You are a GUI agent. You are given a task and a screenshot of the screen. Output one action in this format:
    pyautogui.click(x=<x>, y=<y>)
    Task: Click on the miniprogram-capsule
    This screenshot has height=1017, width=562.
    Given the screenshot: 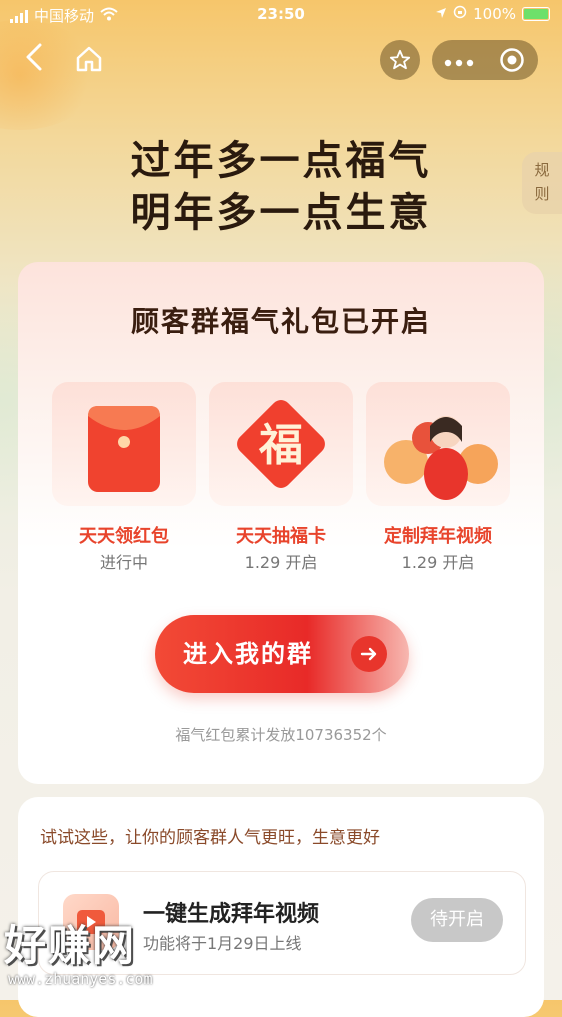 What is the action you would take?
    pyautogui.click(x=485, y=60)
    